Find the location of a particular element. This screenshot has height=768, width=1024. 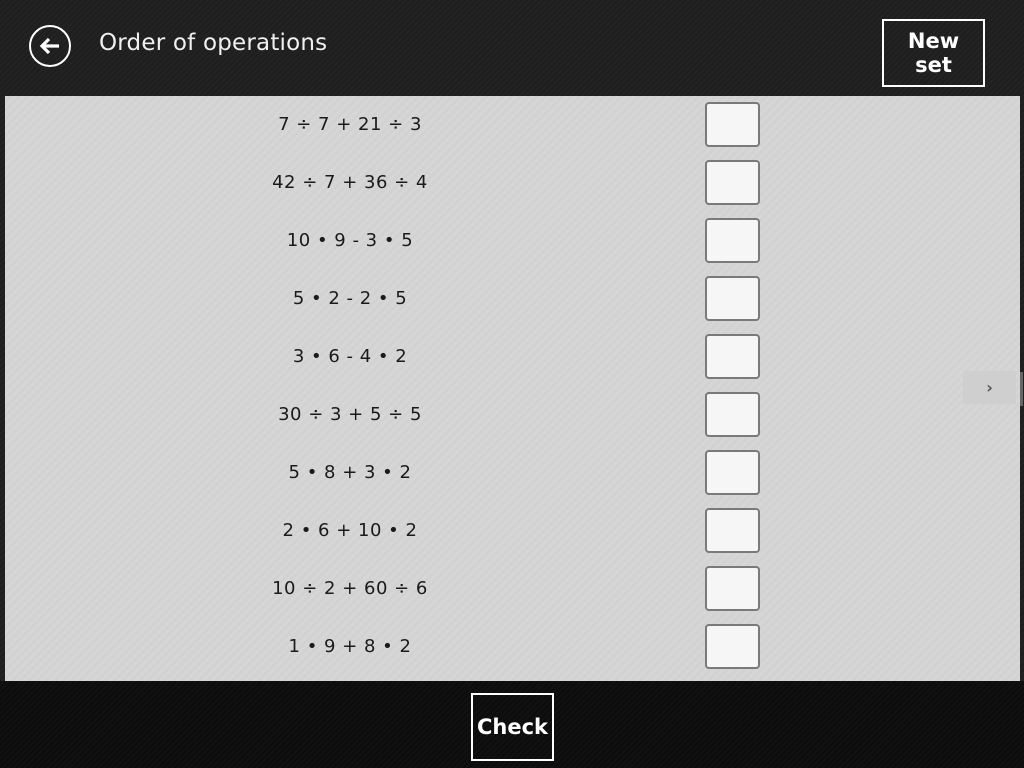

problem-row: 5 • 2 - 2 • 5 is located at coordinates (512, 299).